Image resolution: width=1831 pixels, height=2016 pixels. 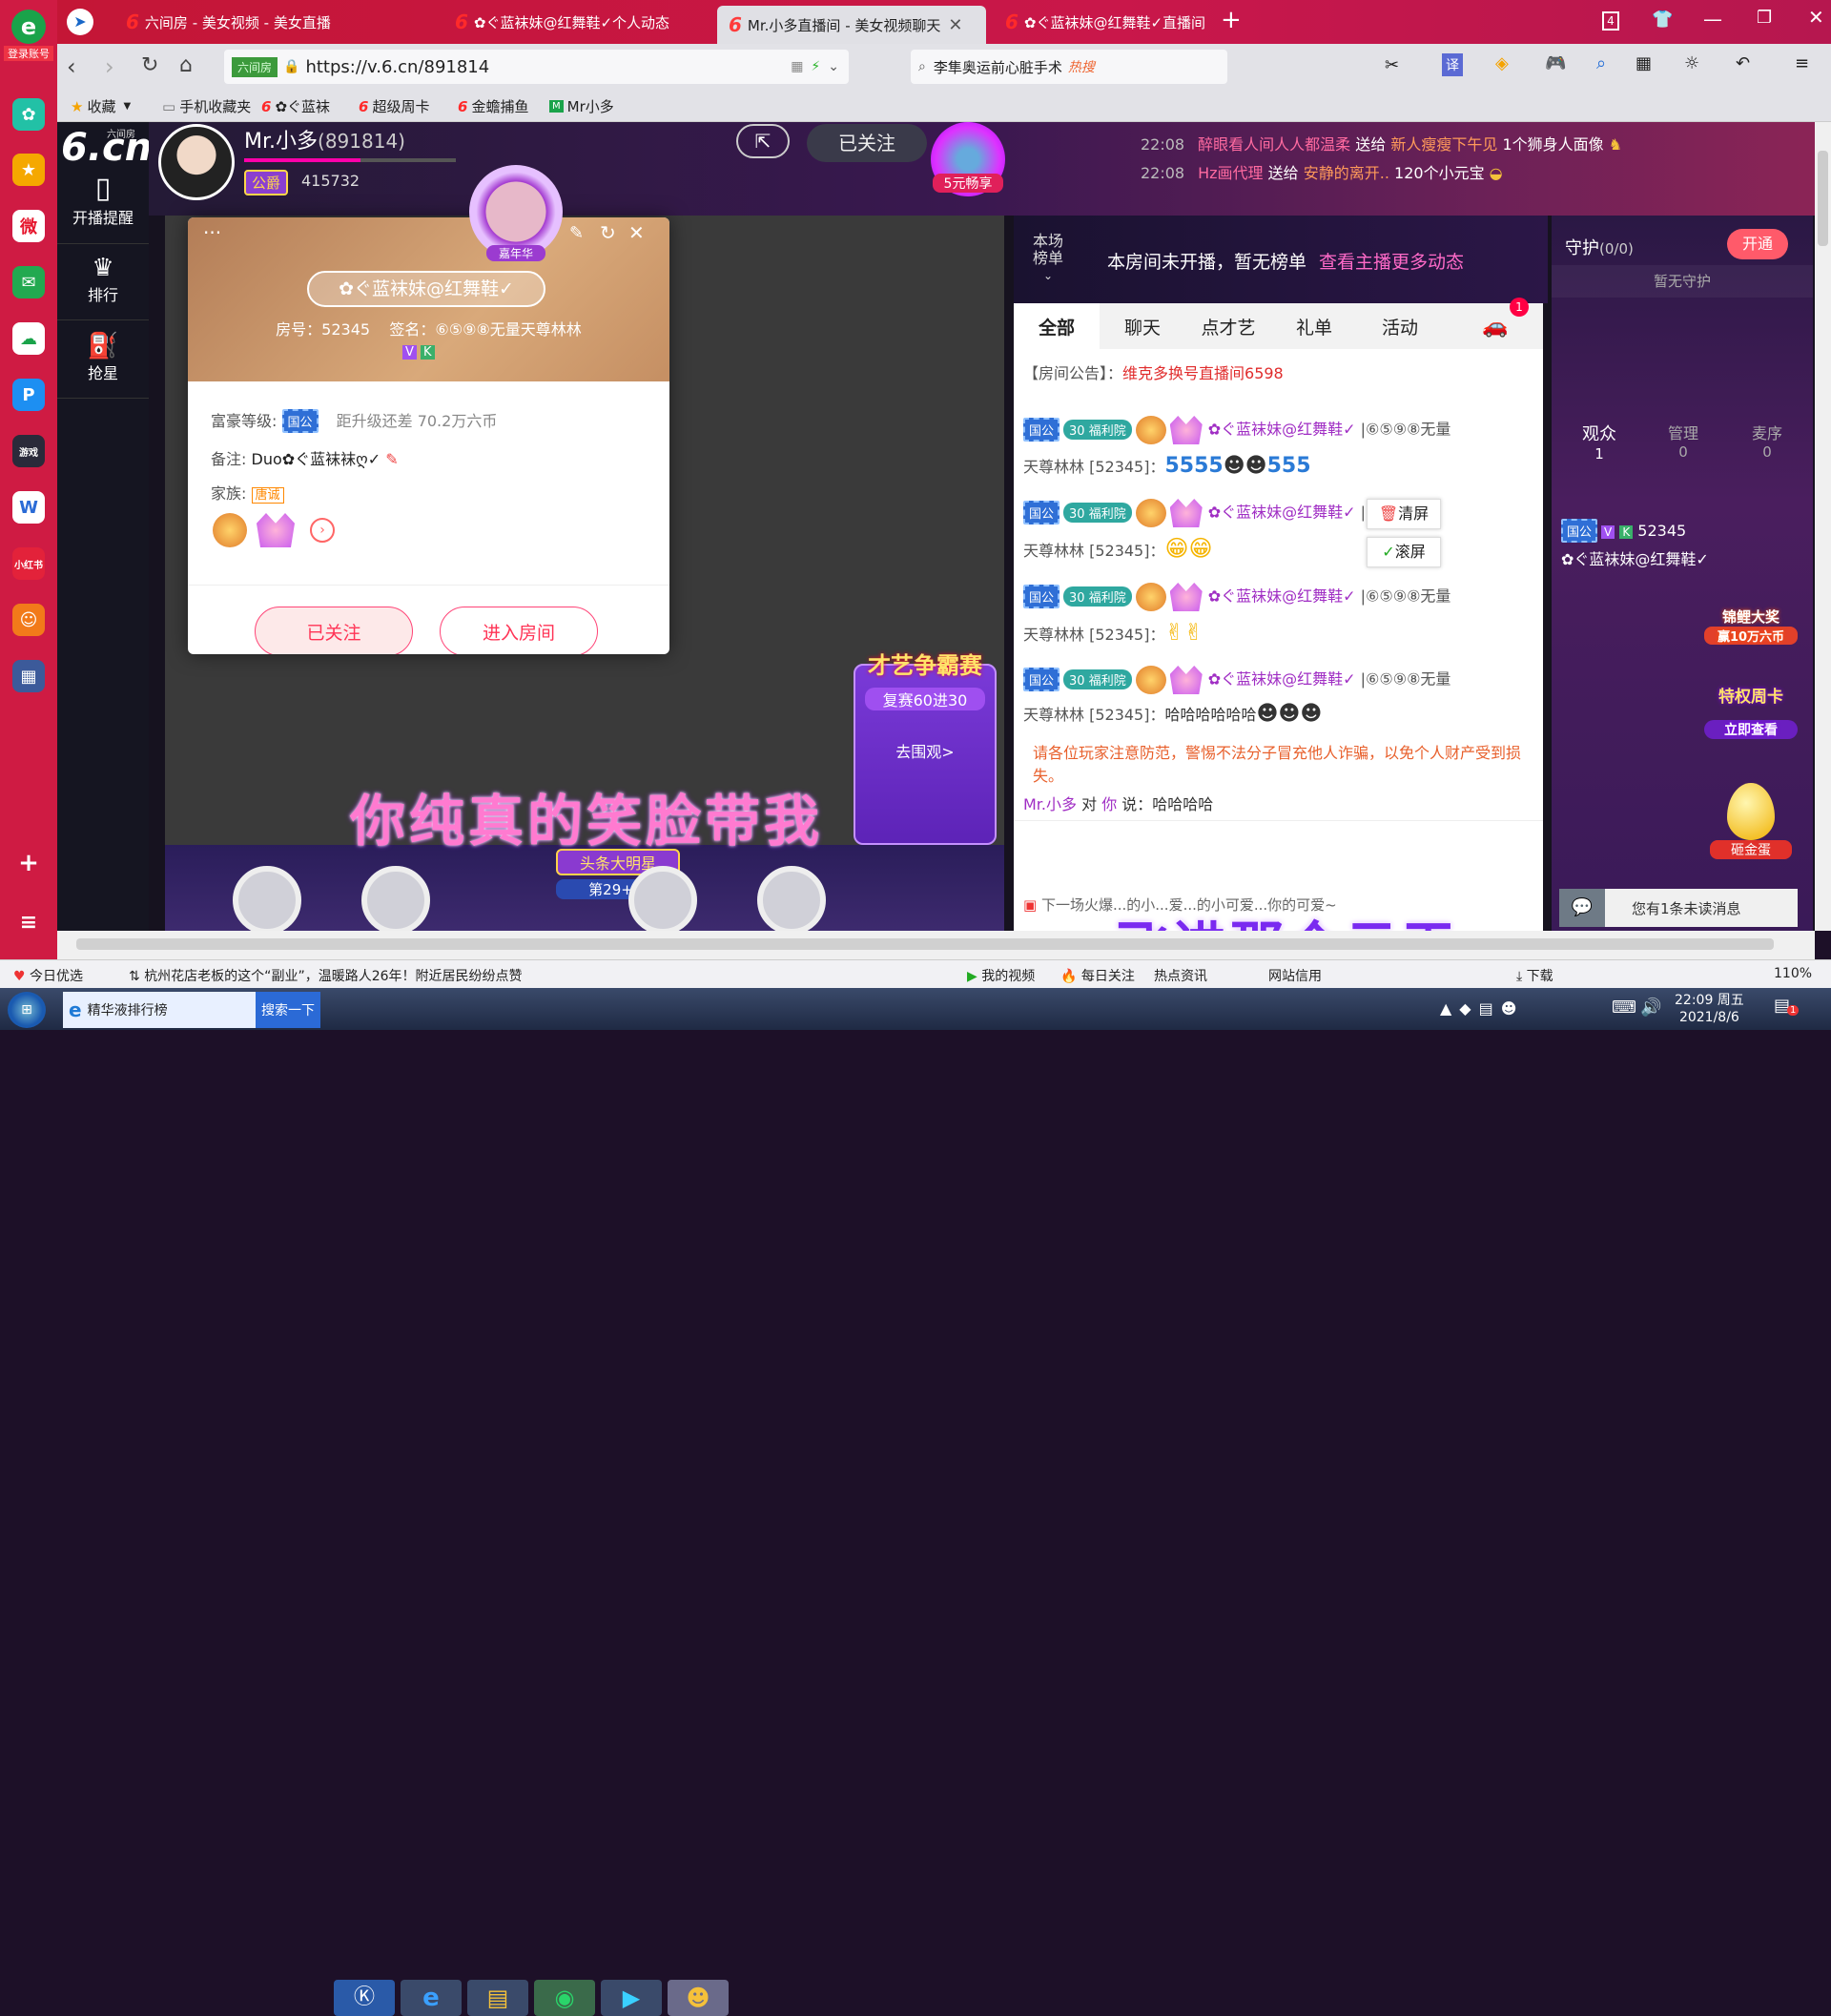 What do you see at coordinates (576, 22) in the screenshot?
I see `tab-profile: 6 ✿ぐ蓝袜妹@红舞鞋✓个人动态` at bounding box center [576, 22].